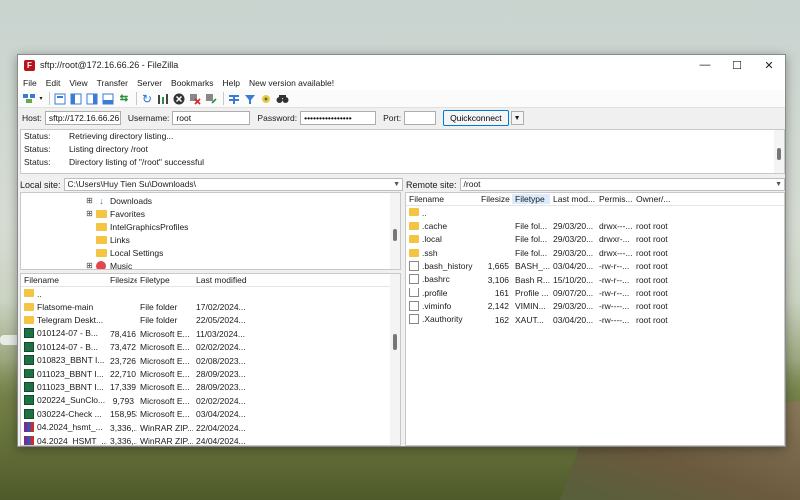 The width and height of the screenshot is (800, 500). I want to click on filter-icon, so click(250, 99).